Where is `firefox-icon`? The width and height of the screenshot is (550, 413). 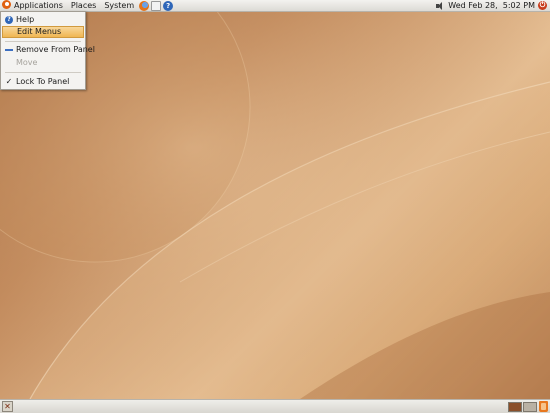
firefox-icon is located at coordinates (144, 5).